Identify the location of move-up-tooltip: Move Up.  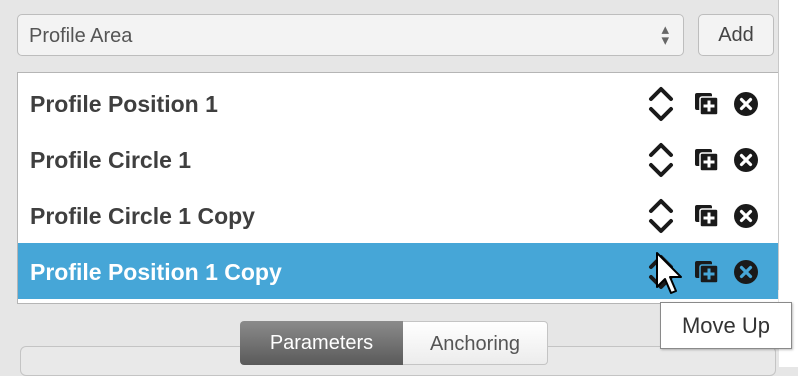
(726, 325).